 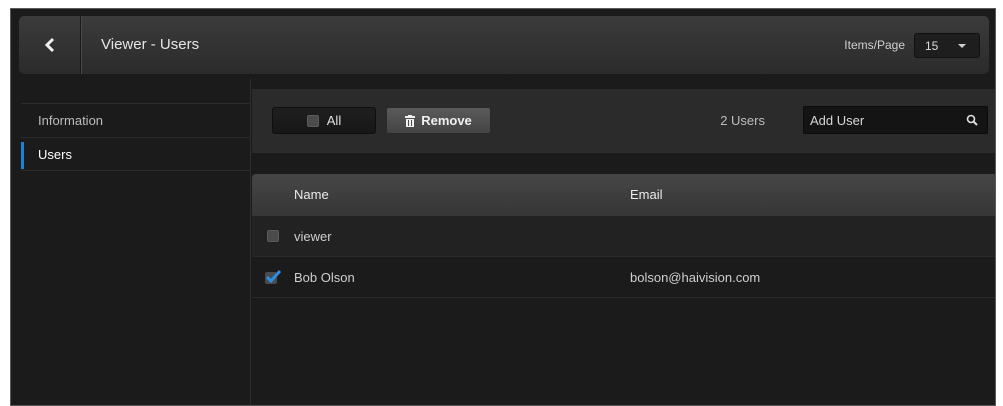 What do you see at coordinates (324, 120) in the screenshot?
I see `select-all-button: All` at bounding box center [324, 120].